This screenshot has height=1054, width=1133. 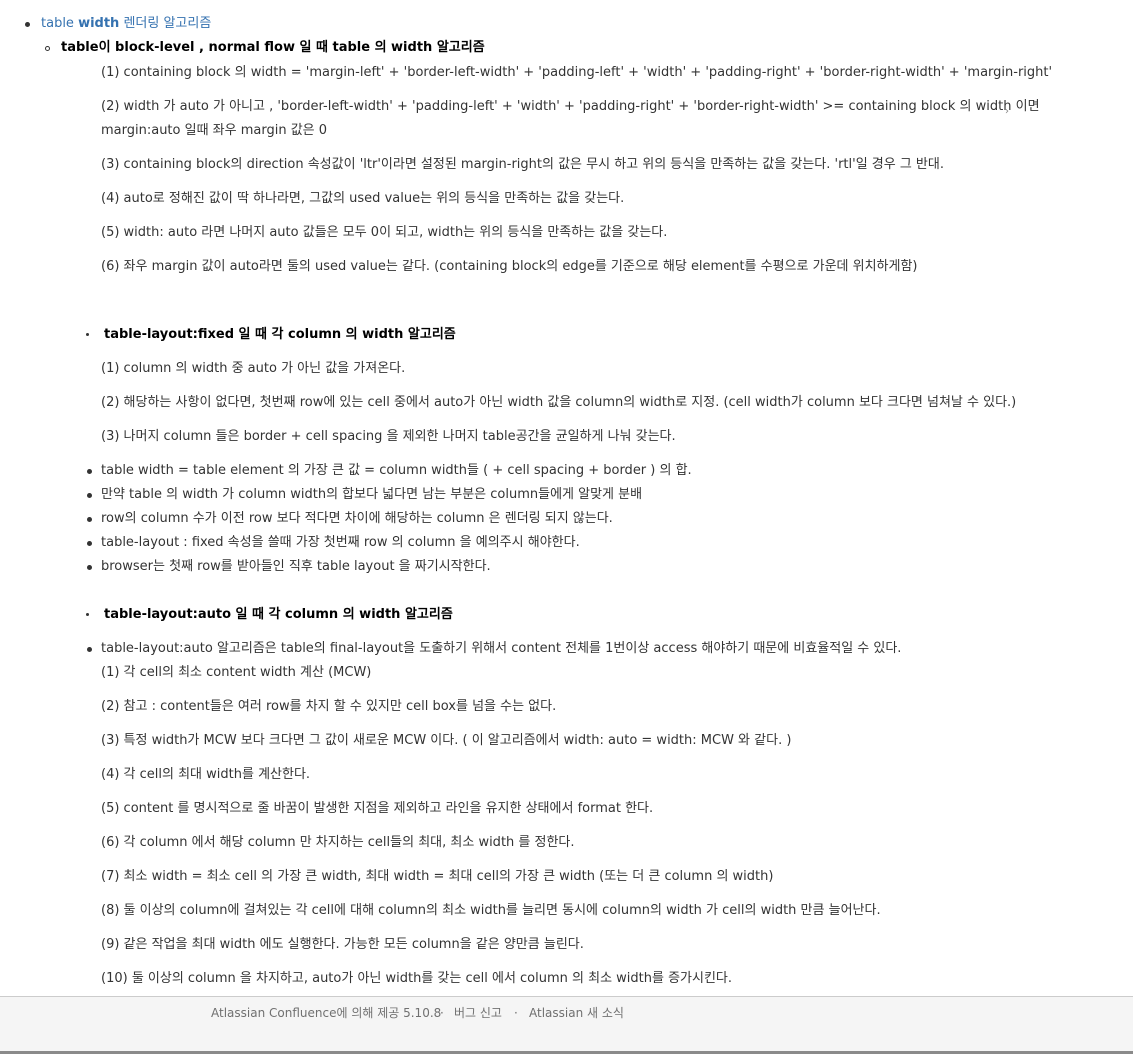 What do you see at coordinates (99, 23) in the screenshot?
I see `heading-link-bold: width` at bounding box center [99, 23].